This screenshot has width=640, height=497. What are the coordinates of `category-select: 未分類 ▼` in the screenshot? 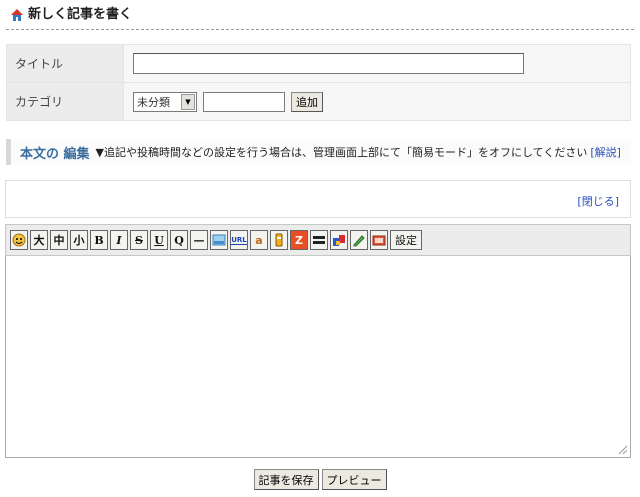 It's located at (165, 101).